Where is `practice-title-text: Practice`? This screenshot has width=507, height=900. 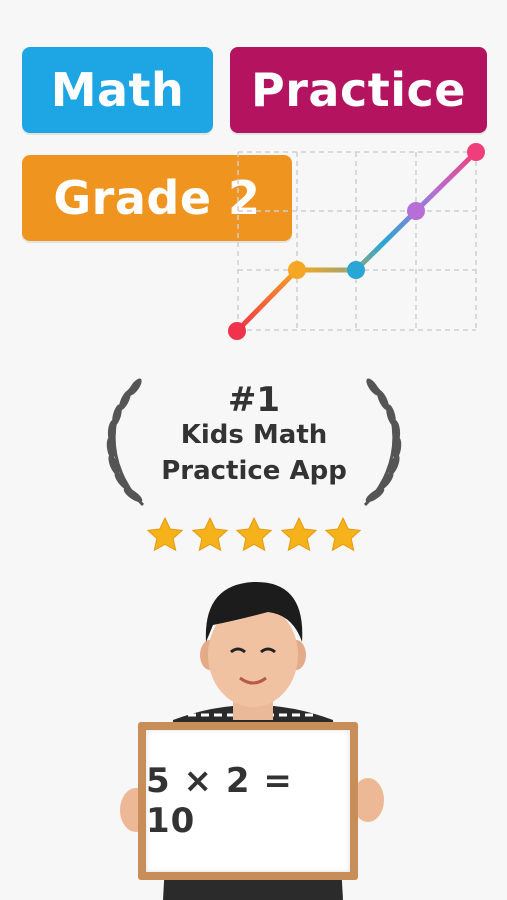
practice-title-text: Practice is located at coordinates (358, 90).